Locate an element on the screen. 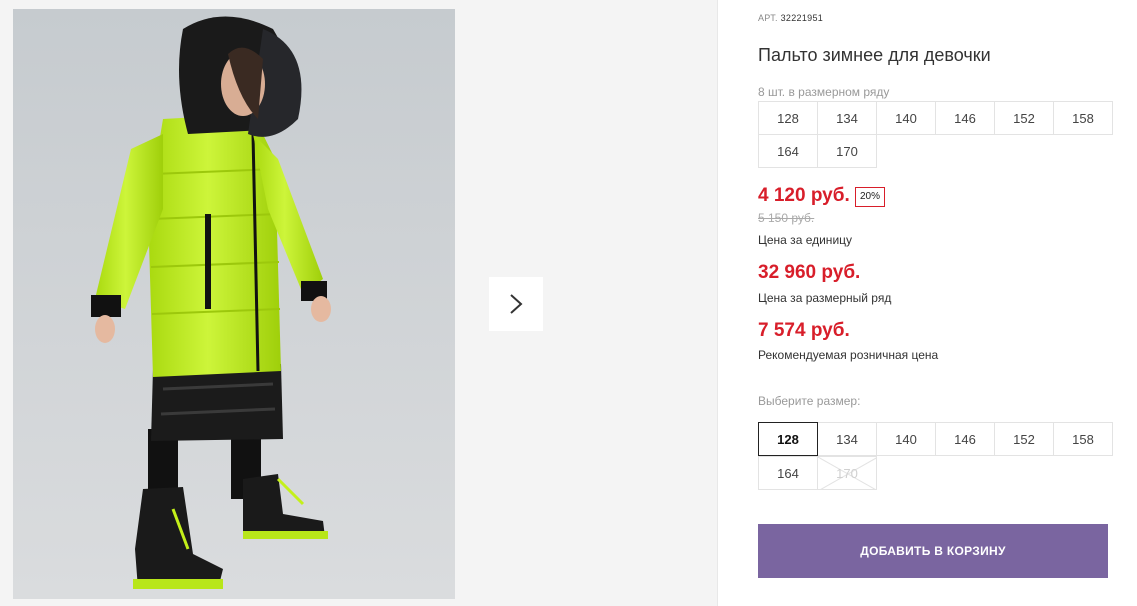 This screenshot has width=1137, height=606. row-size-cell: 158 is located at coordinates (1083, 118).